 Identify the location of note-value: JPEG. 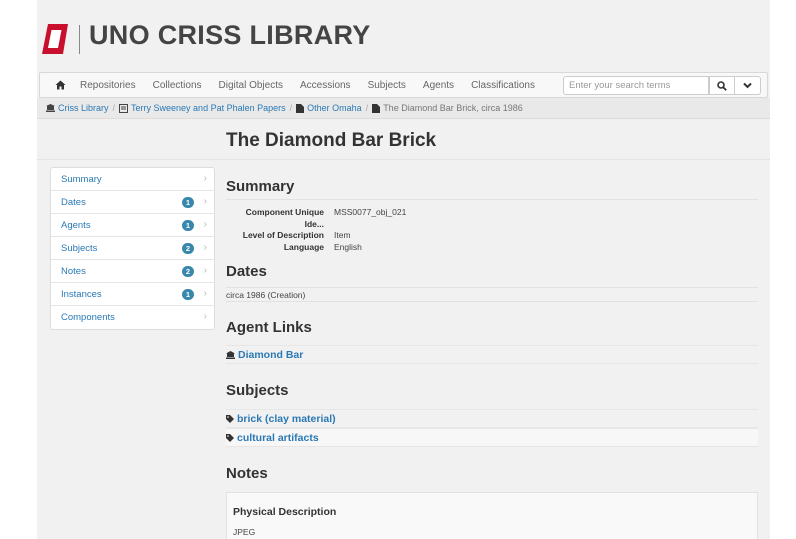
(244, 532).